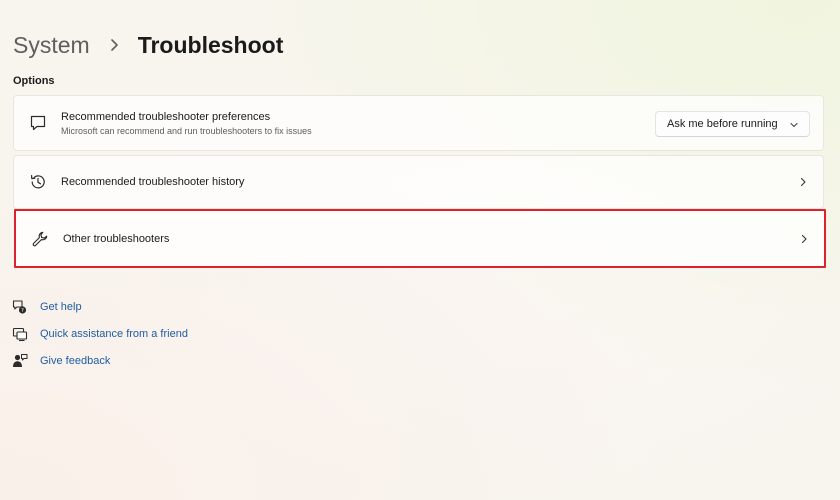 The height and width of the screenshot is (500, 840). I want to click on remote-assist-icon, so click(20, 334).